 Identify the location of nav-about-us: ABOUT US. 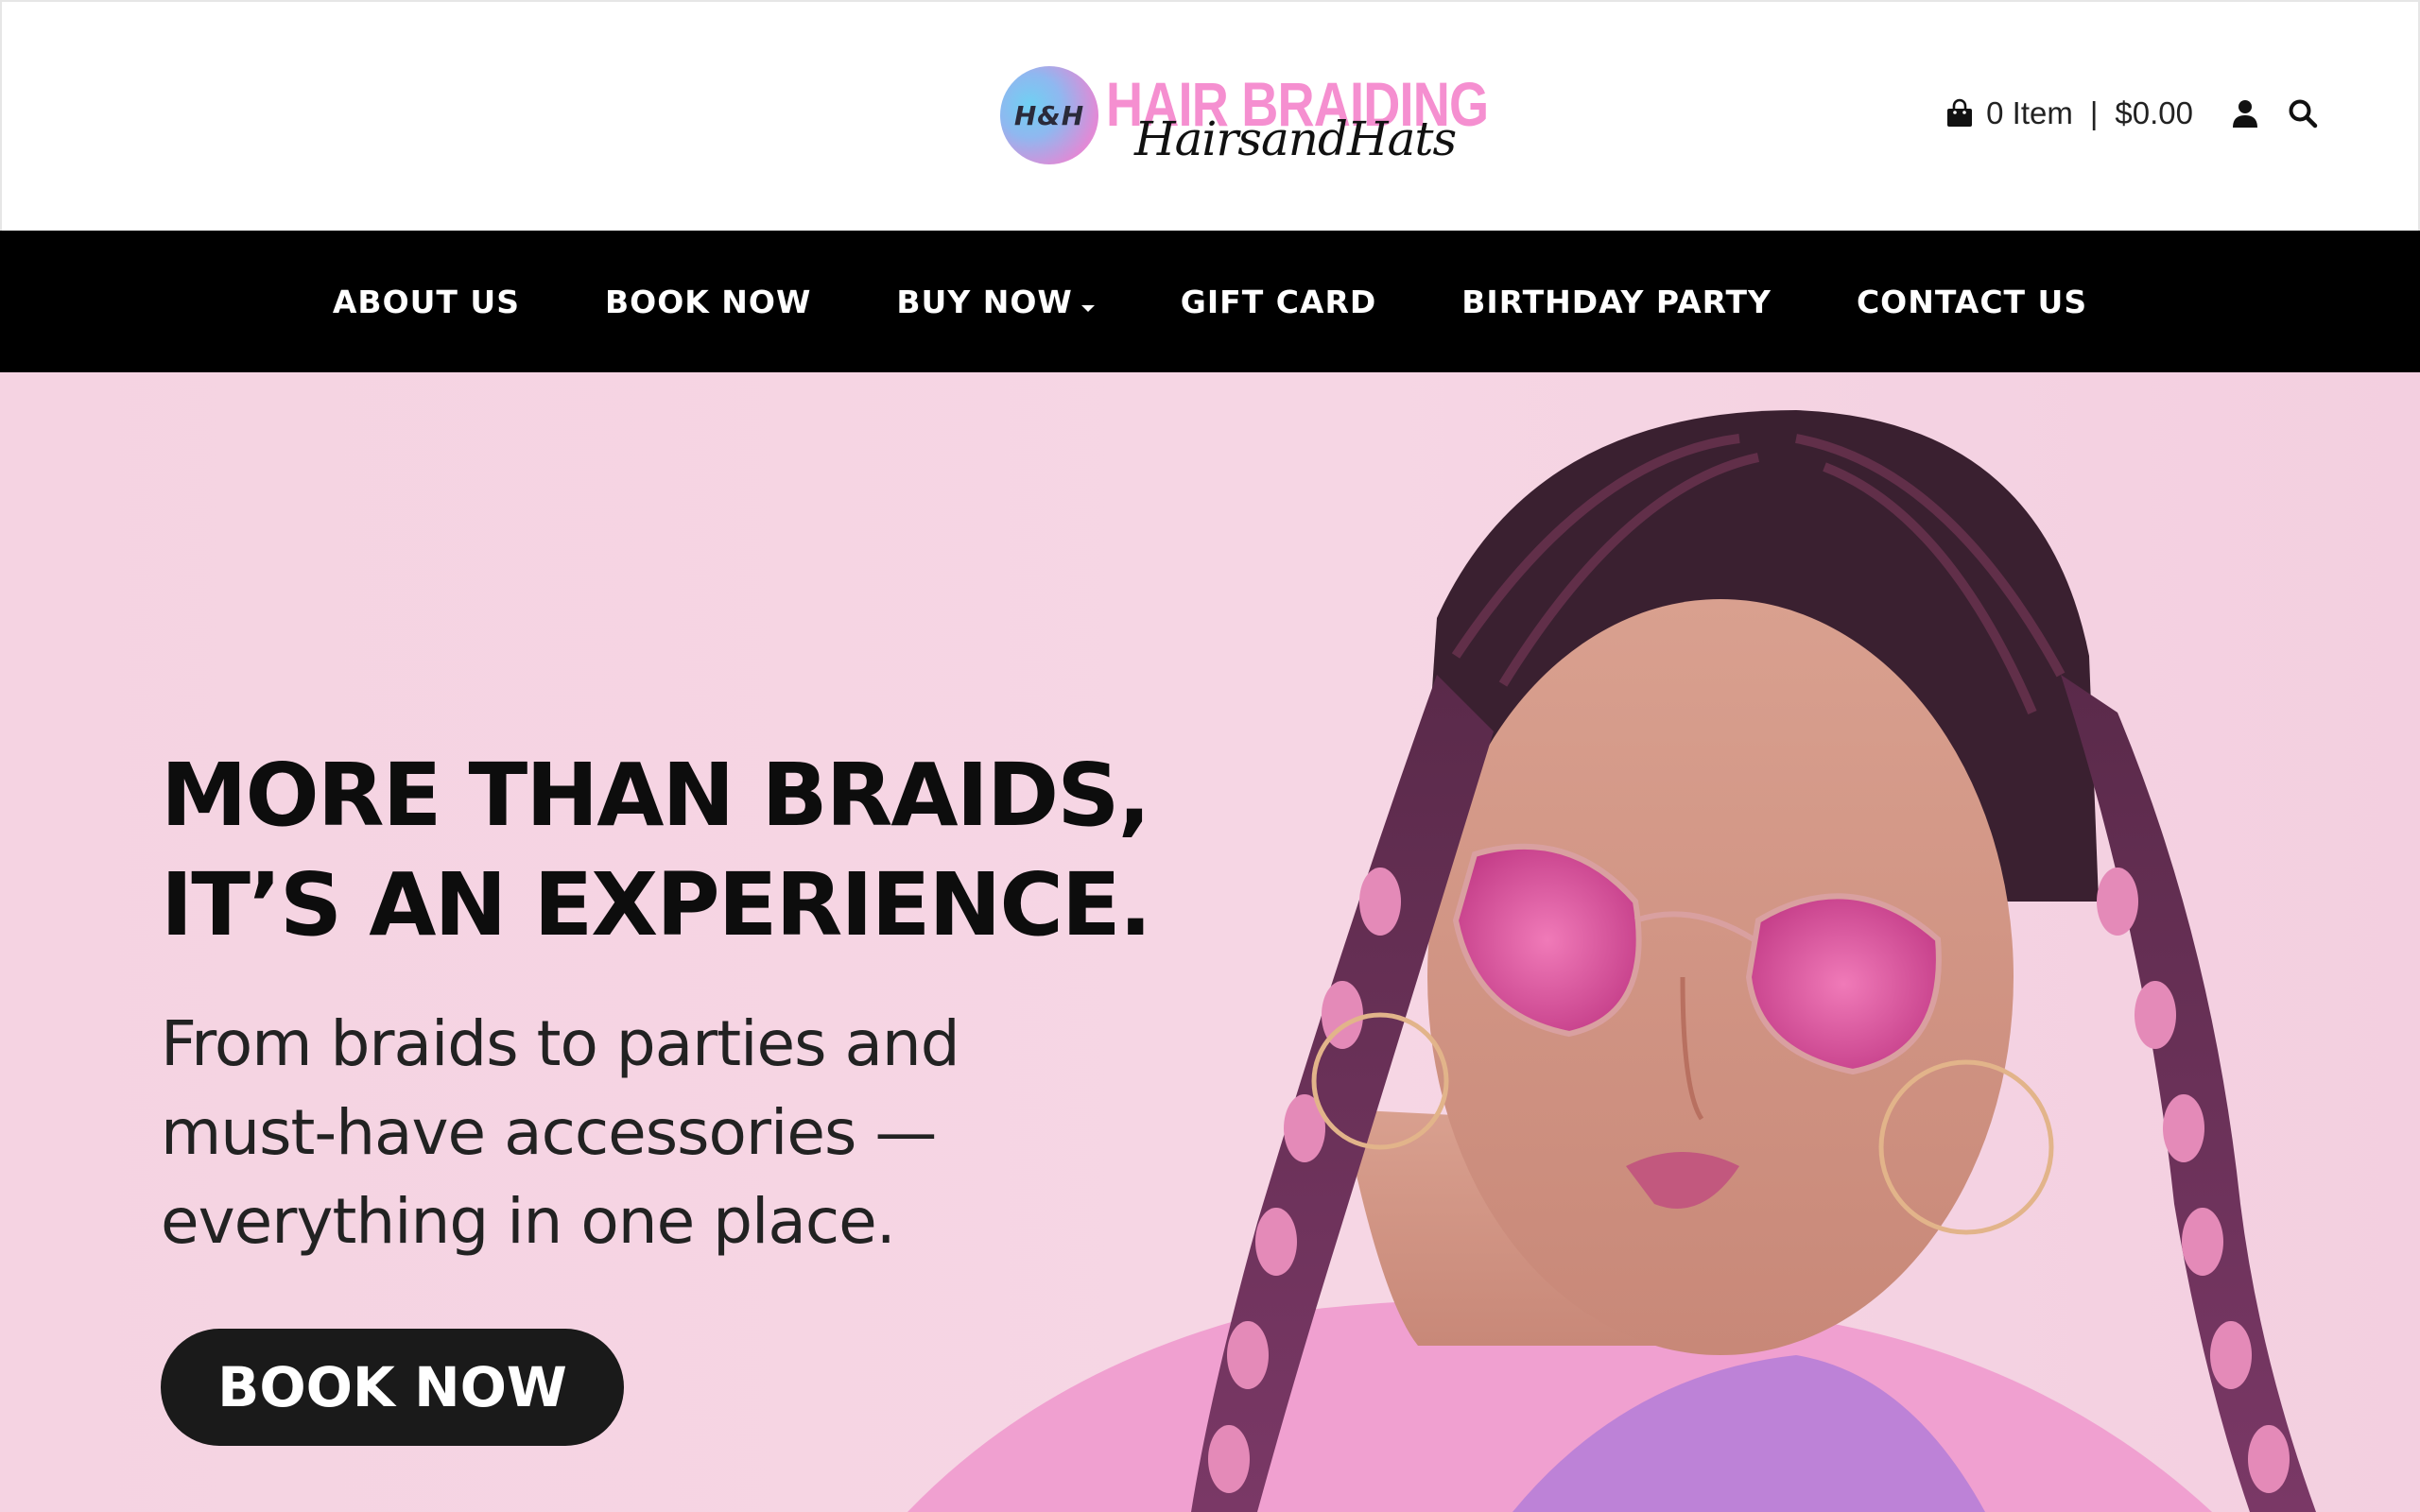
(426, 302).